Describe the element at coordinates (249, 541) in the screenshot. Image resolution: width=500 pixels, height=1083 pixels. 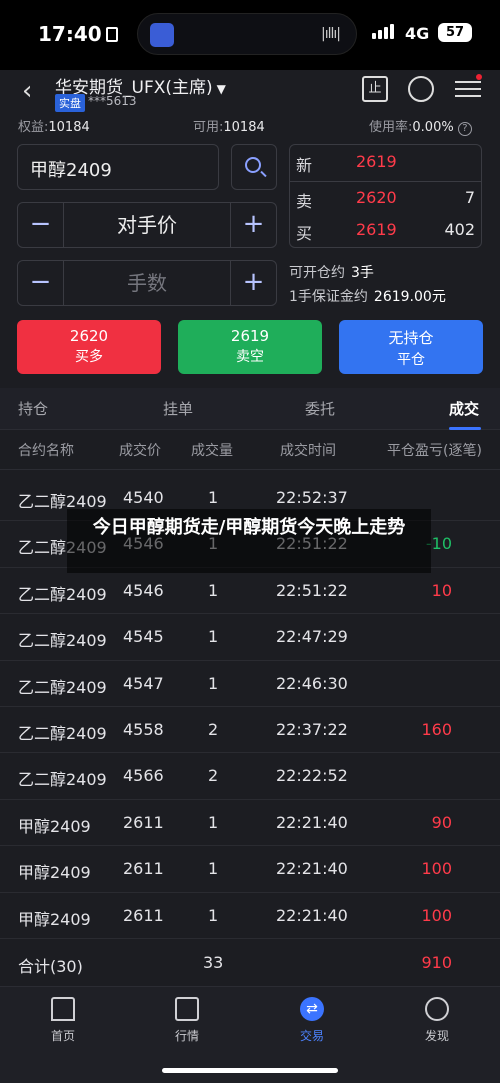
I see `overlay-caption: 今日甲醇期货走/甲醇期货今天晚上走势` at that location.